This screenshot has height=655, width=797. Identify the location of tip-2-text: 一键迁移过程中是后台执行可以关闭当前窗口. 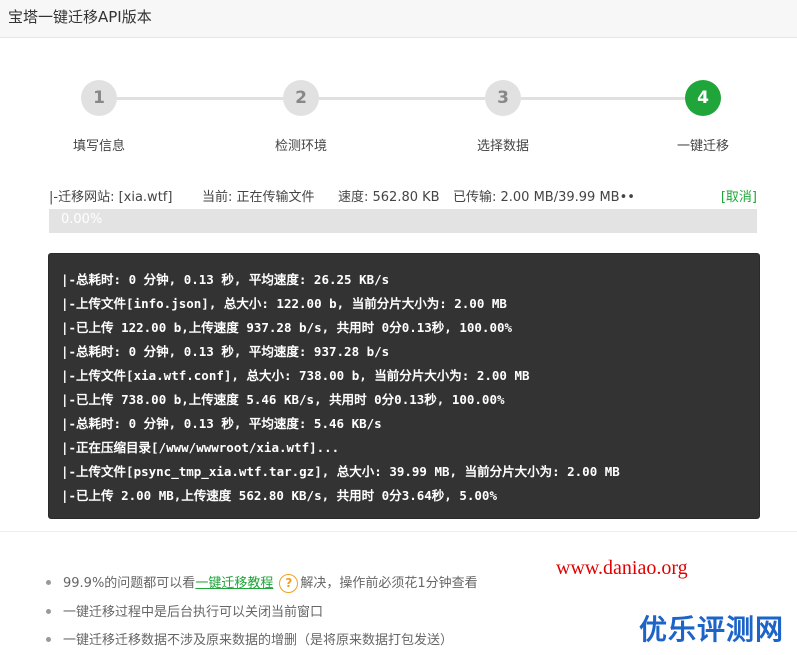
(193, 612).